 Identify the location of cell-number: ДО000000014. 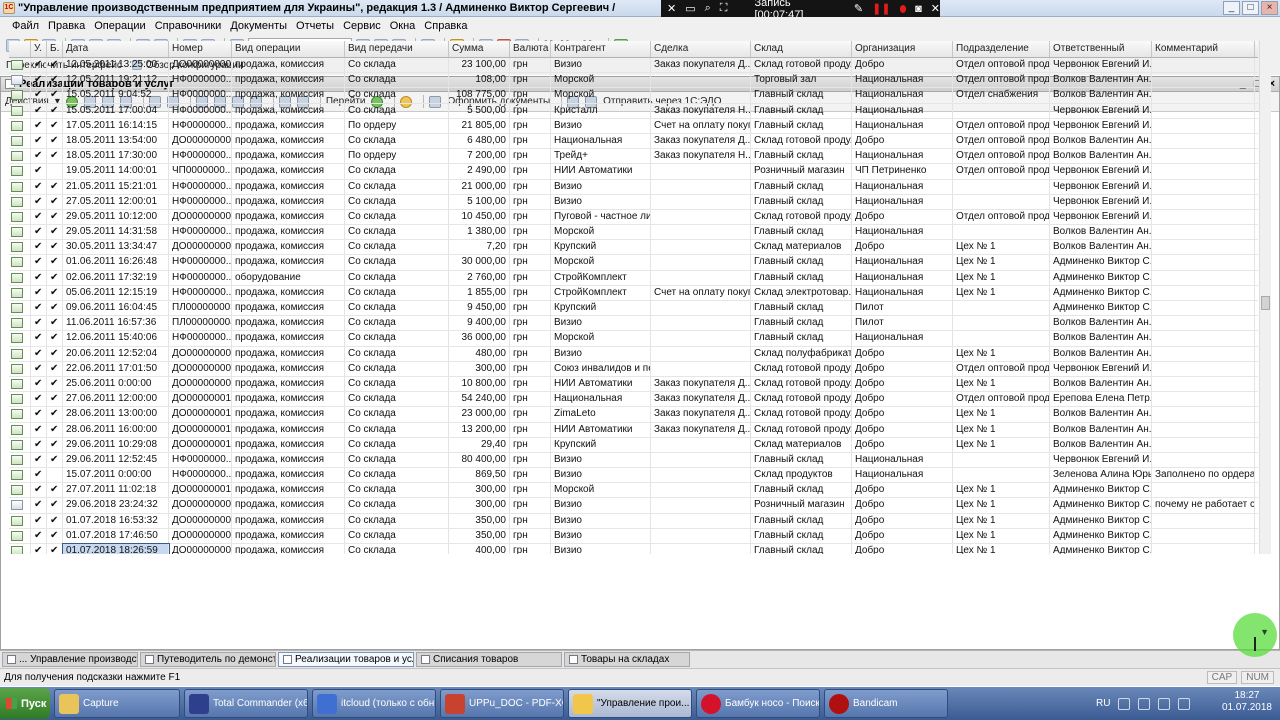
(200, 490).